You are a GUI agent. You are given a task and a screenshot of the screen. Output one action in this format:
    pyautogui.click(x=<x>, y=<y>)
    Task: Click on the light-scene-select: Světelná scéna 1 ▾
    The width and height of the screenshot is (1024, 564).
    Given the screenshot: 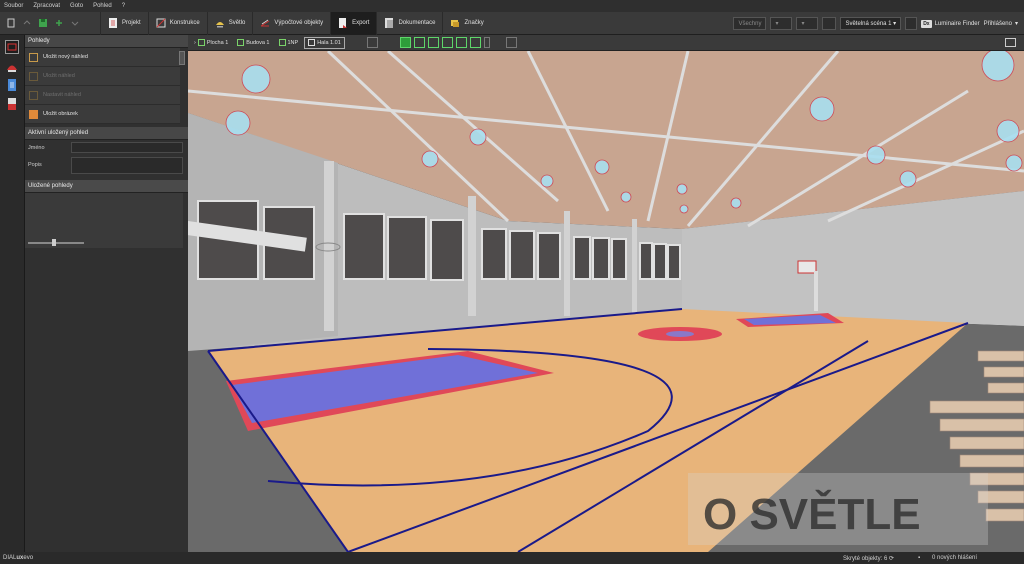 What is the action you would take?
    pyautogui.click(x=871, y=23)
    